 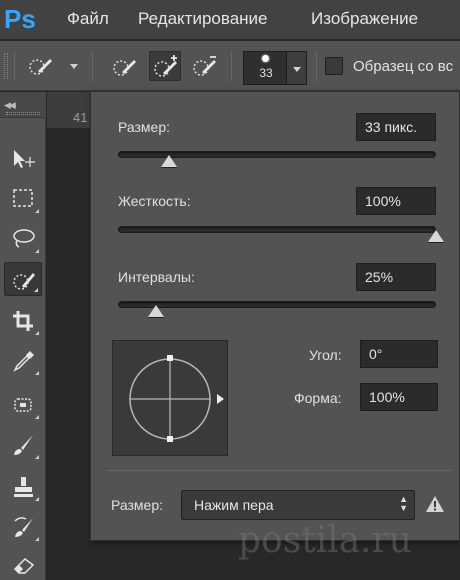 I want to click on photoshop-logo: Ps, so click(x=20, y=19).